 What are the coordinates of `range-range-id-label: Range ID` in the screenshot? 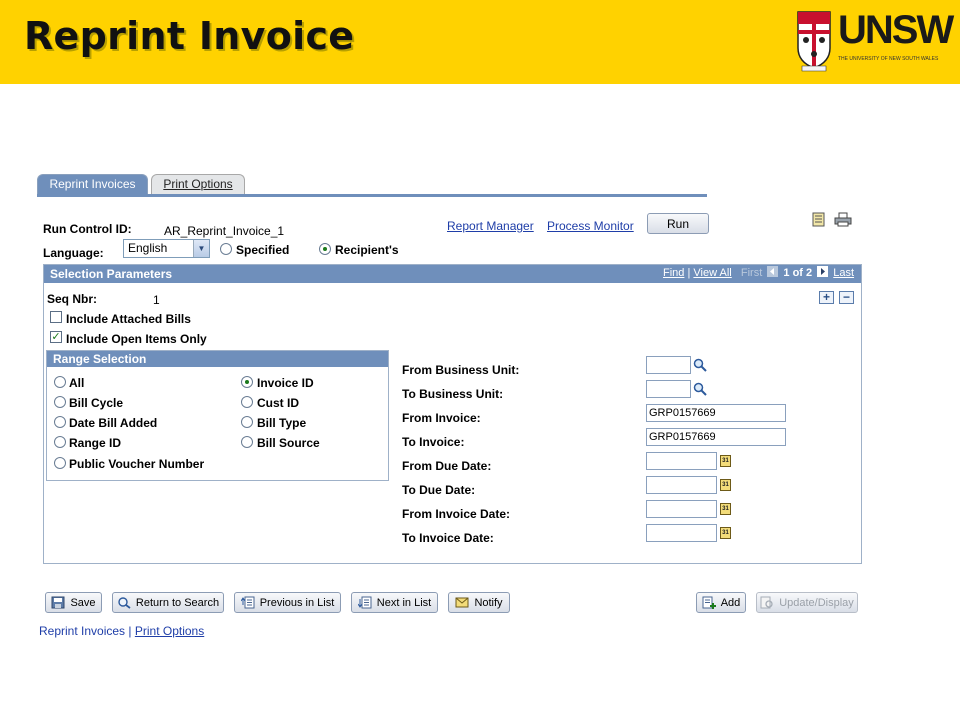 It's located at (95, 443).